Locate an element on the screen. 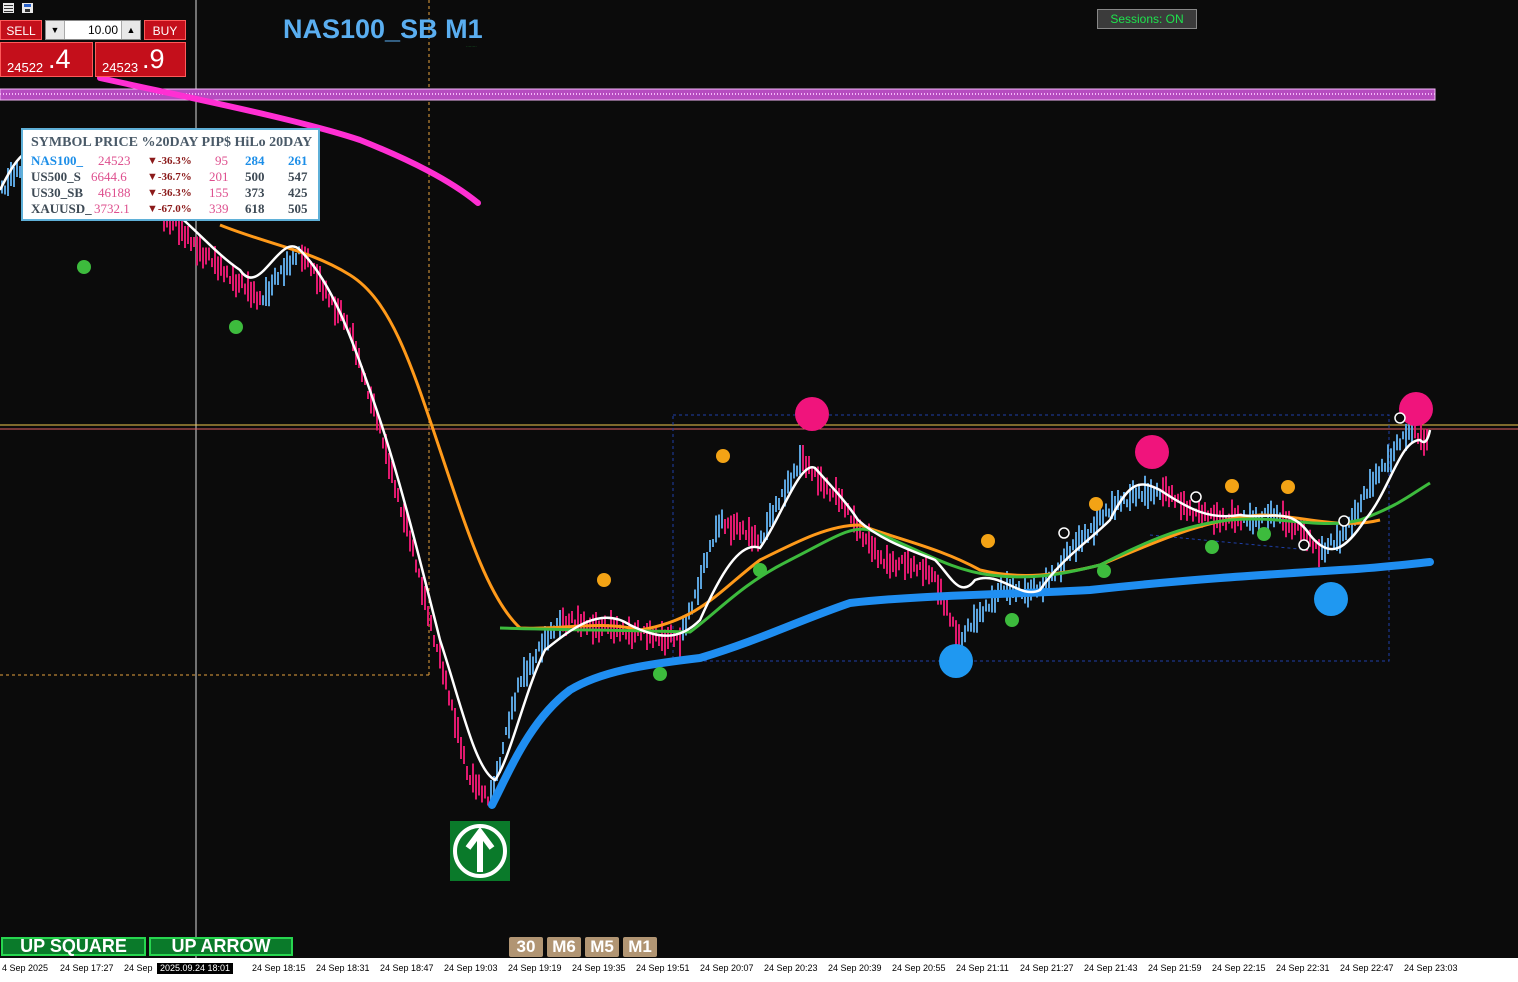 This screenshot has width=1518, height=982. row-price: 46188 is located at coordinates (114, 192).